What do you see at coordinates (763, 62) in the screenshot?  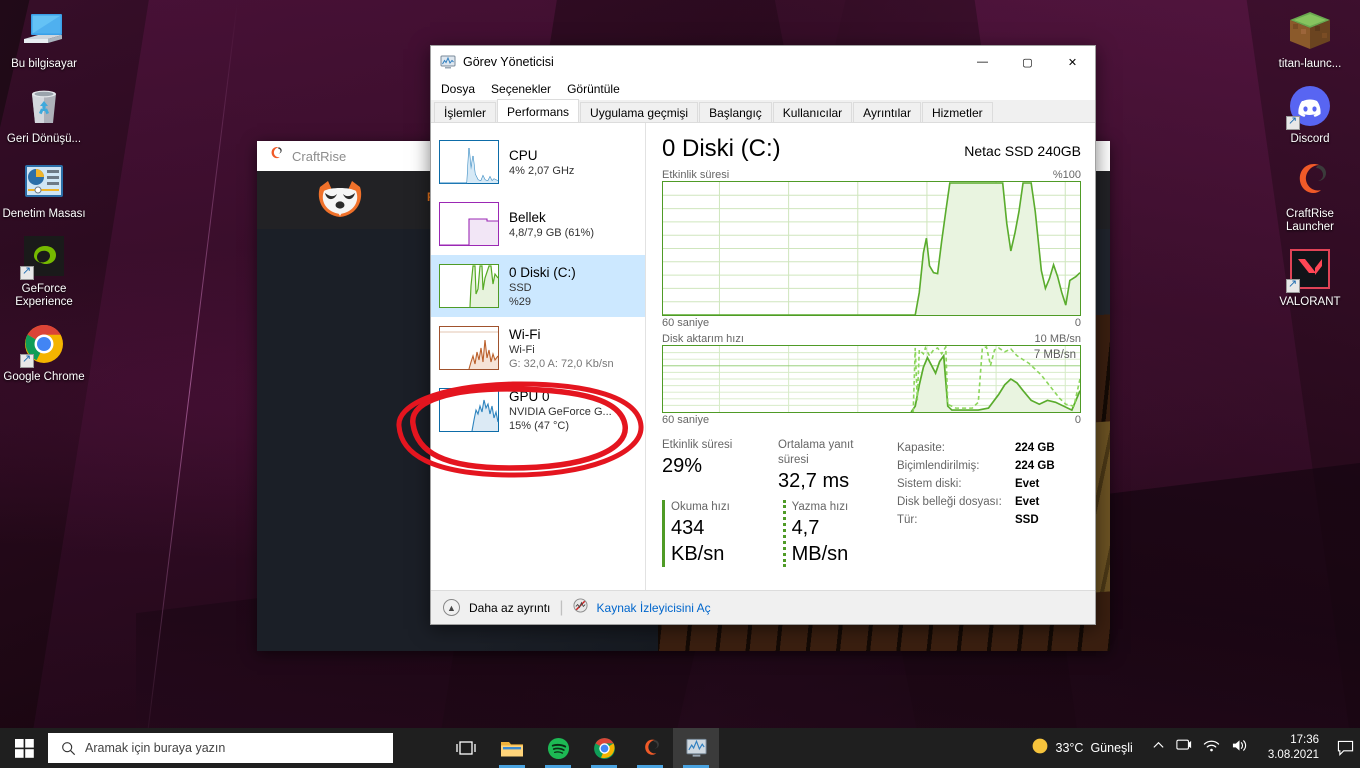 I see `task-manager-titlebar: Görev Yöneticisi — ▢ ✕` at bounding box center [763, 62].